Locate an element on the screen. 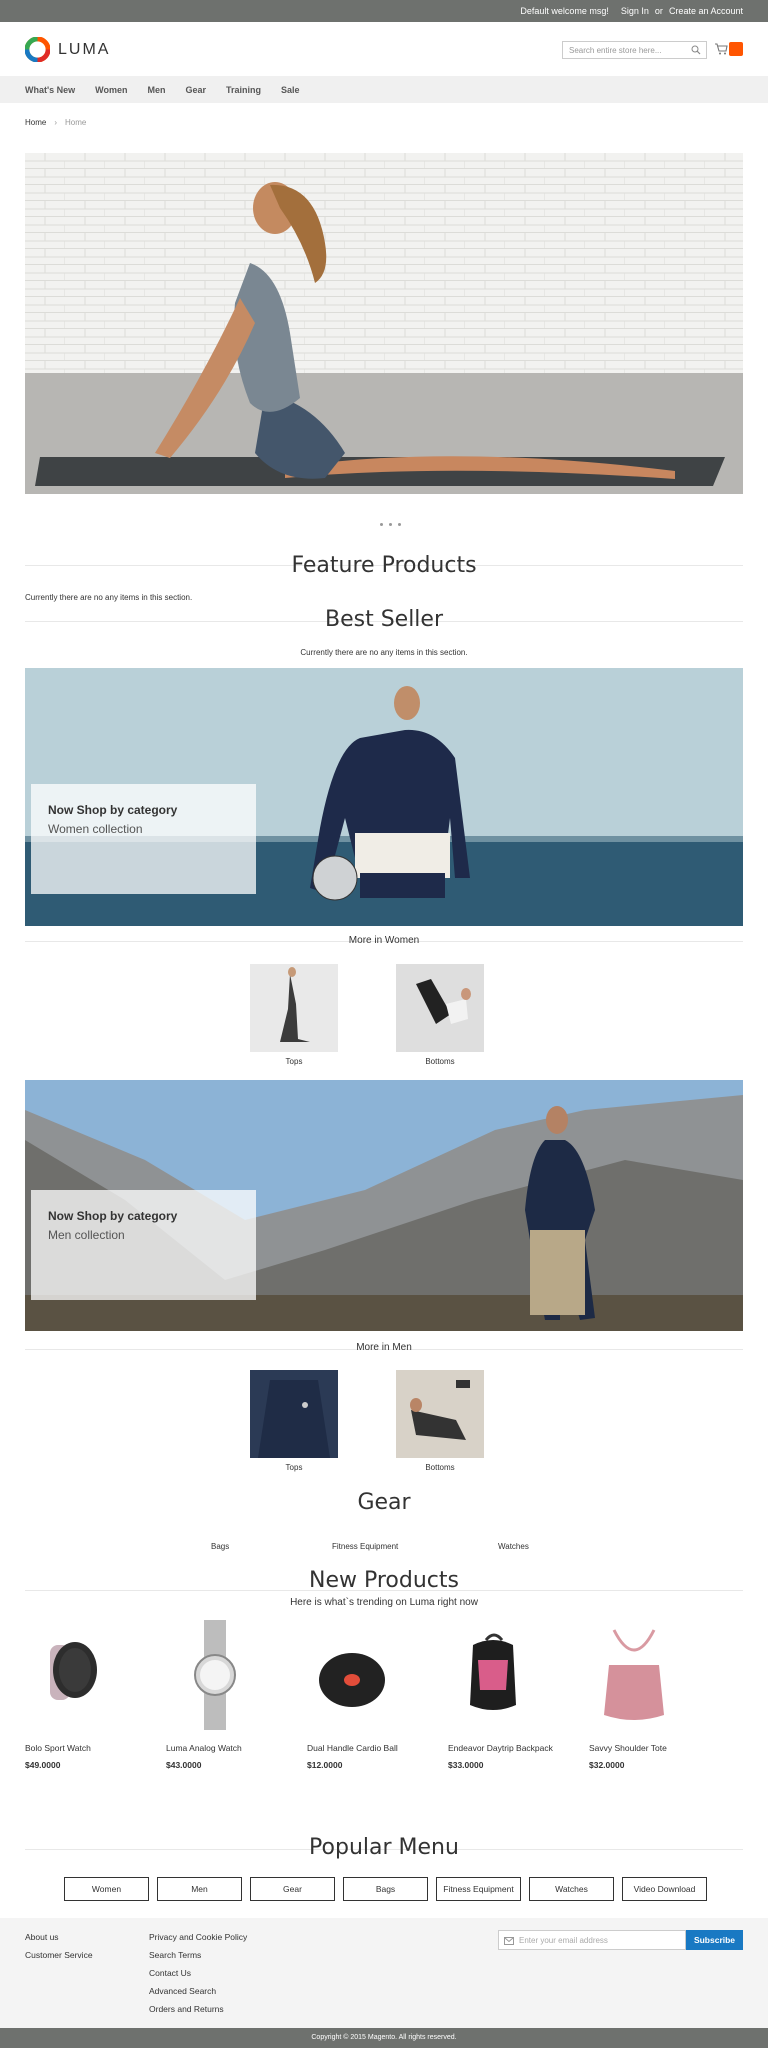  gear-title: Gear is located at coordinates (384, 1502).